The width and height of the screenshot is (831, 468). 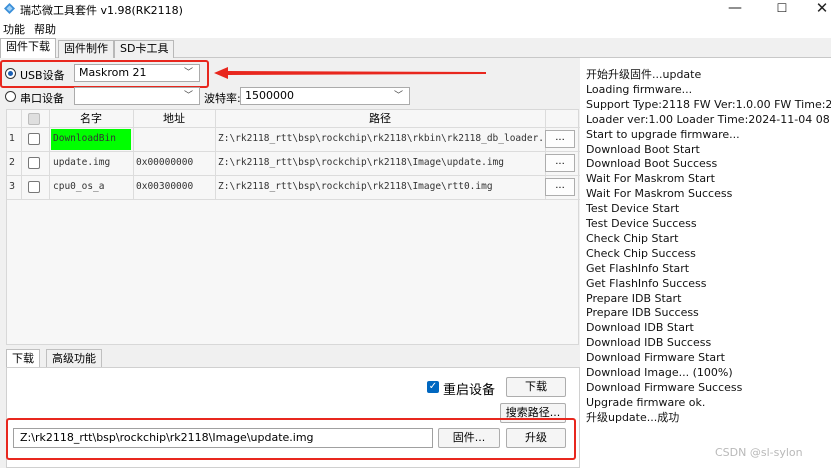 I want to click on log-line: Wait For Maskrom Start, so click(x=650, y=179).